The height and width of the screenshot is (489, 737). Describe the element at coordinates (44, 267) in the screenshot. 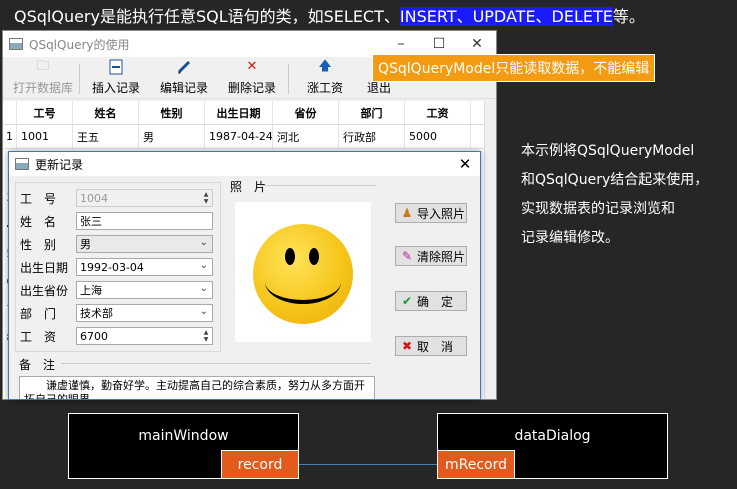

I see `field-label: 出生日期` at that location.